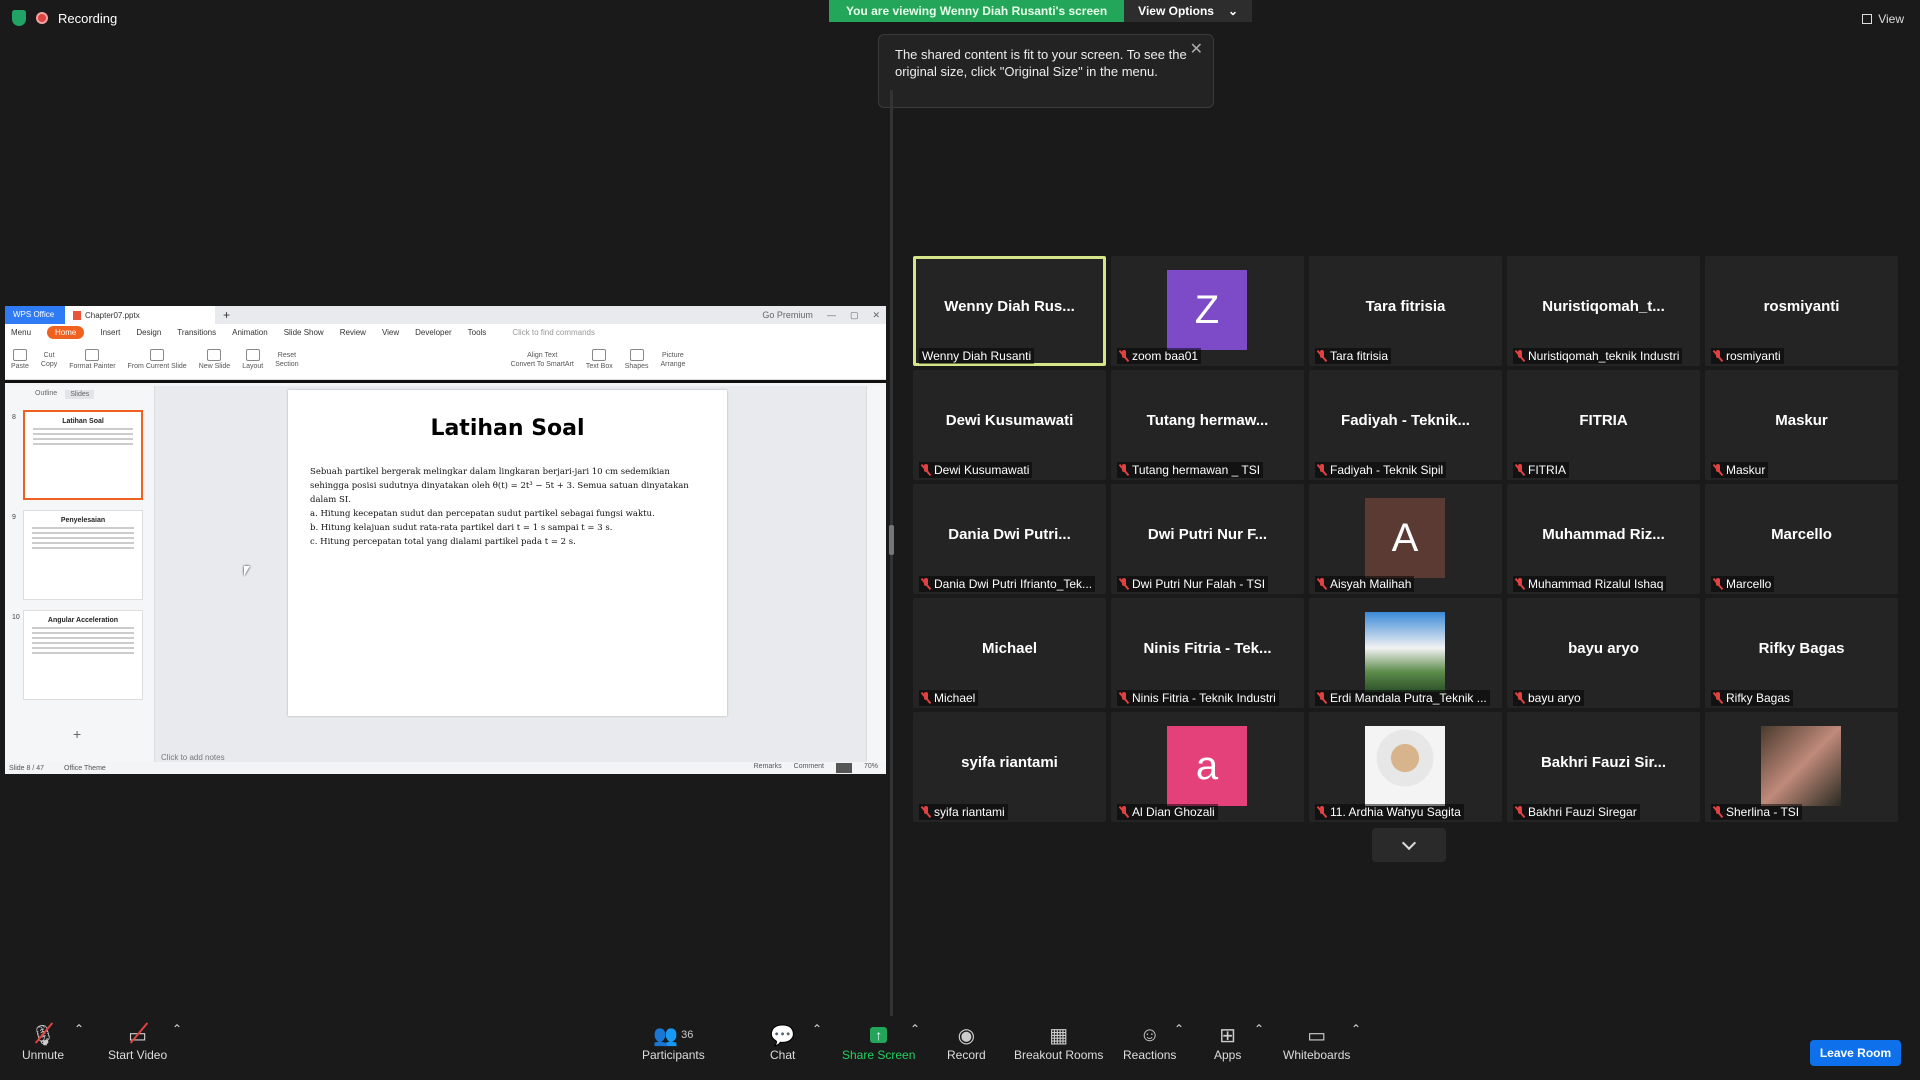  What do you see at coordinates (1763, 812) in the screenshot?
I see `participant-label-text: Sherlina - TSI` at bounding box center [1763, 812].